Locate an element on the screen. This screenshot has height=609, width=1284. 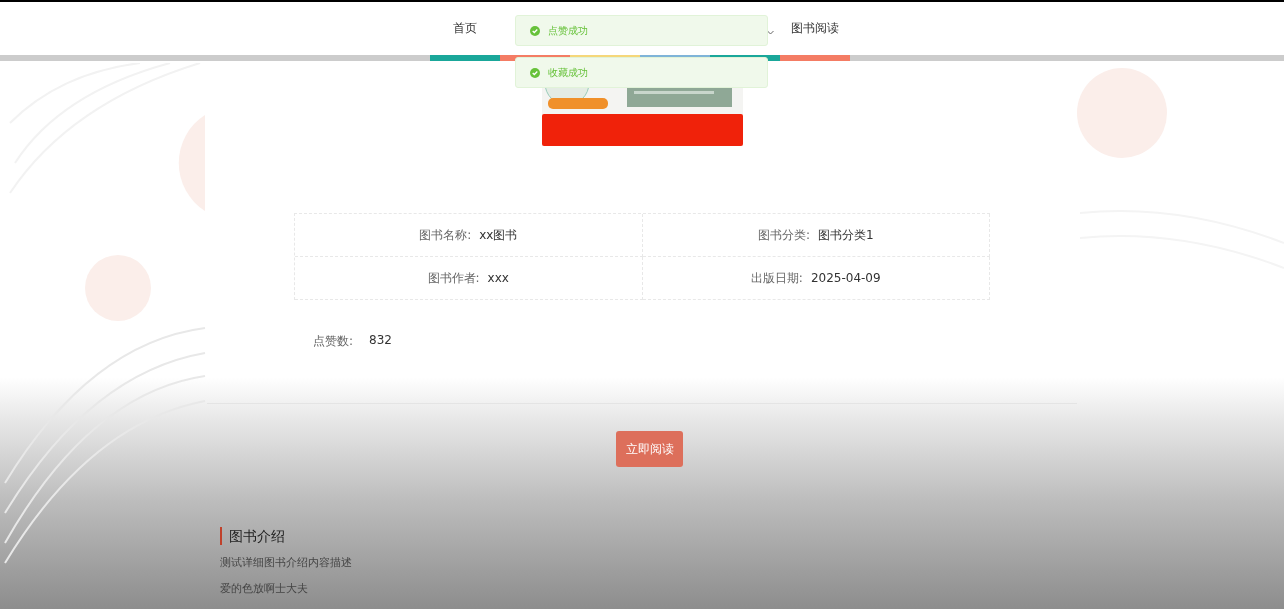
field-value: 2025-04-09 is located at coordinates (845, 278).